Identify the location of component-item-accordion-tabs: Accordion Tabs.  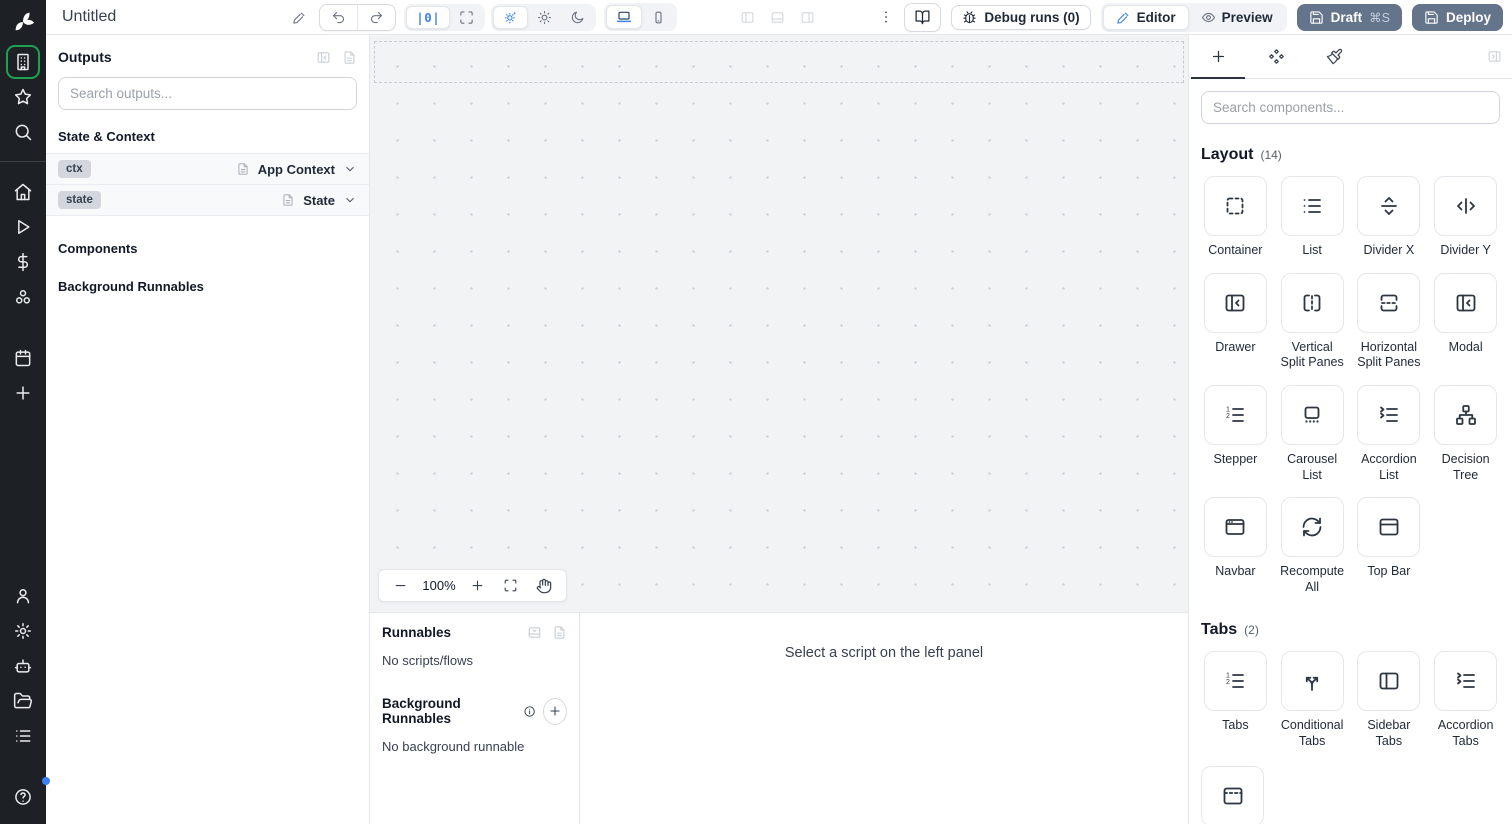
(1465, 700).